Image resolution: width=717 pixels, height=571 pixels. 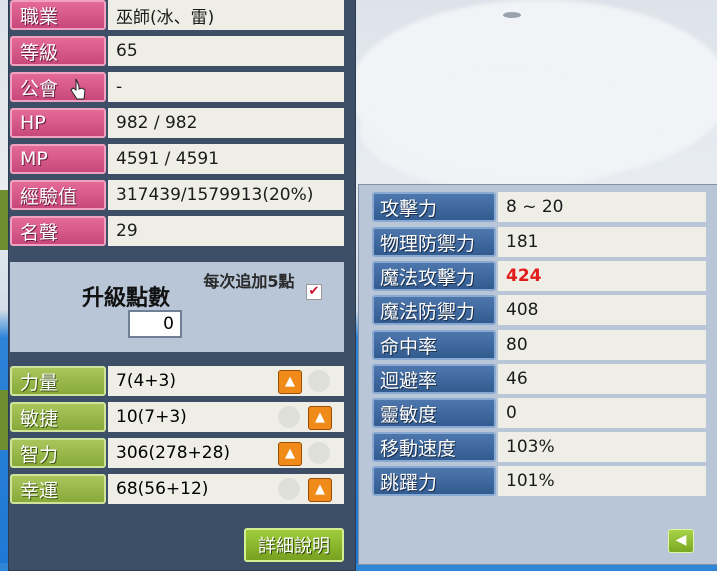 I want to click on combat-row-magic-attack: 魔法攻擊力 424, so click(x=539, y=276).